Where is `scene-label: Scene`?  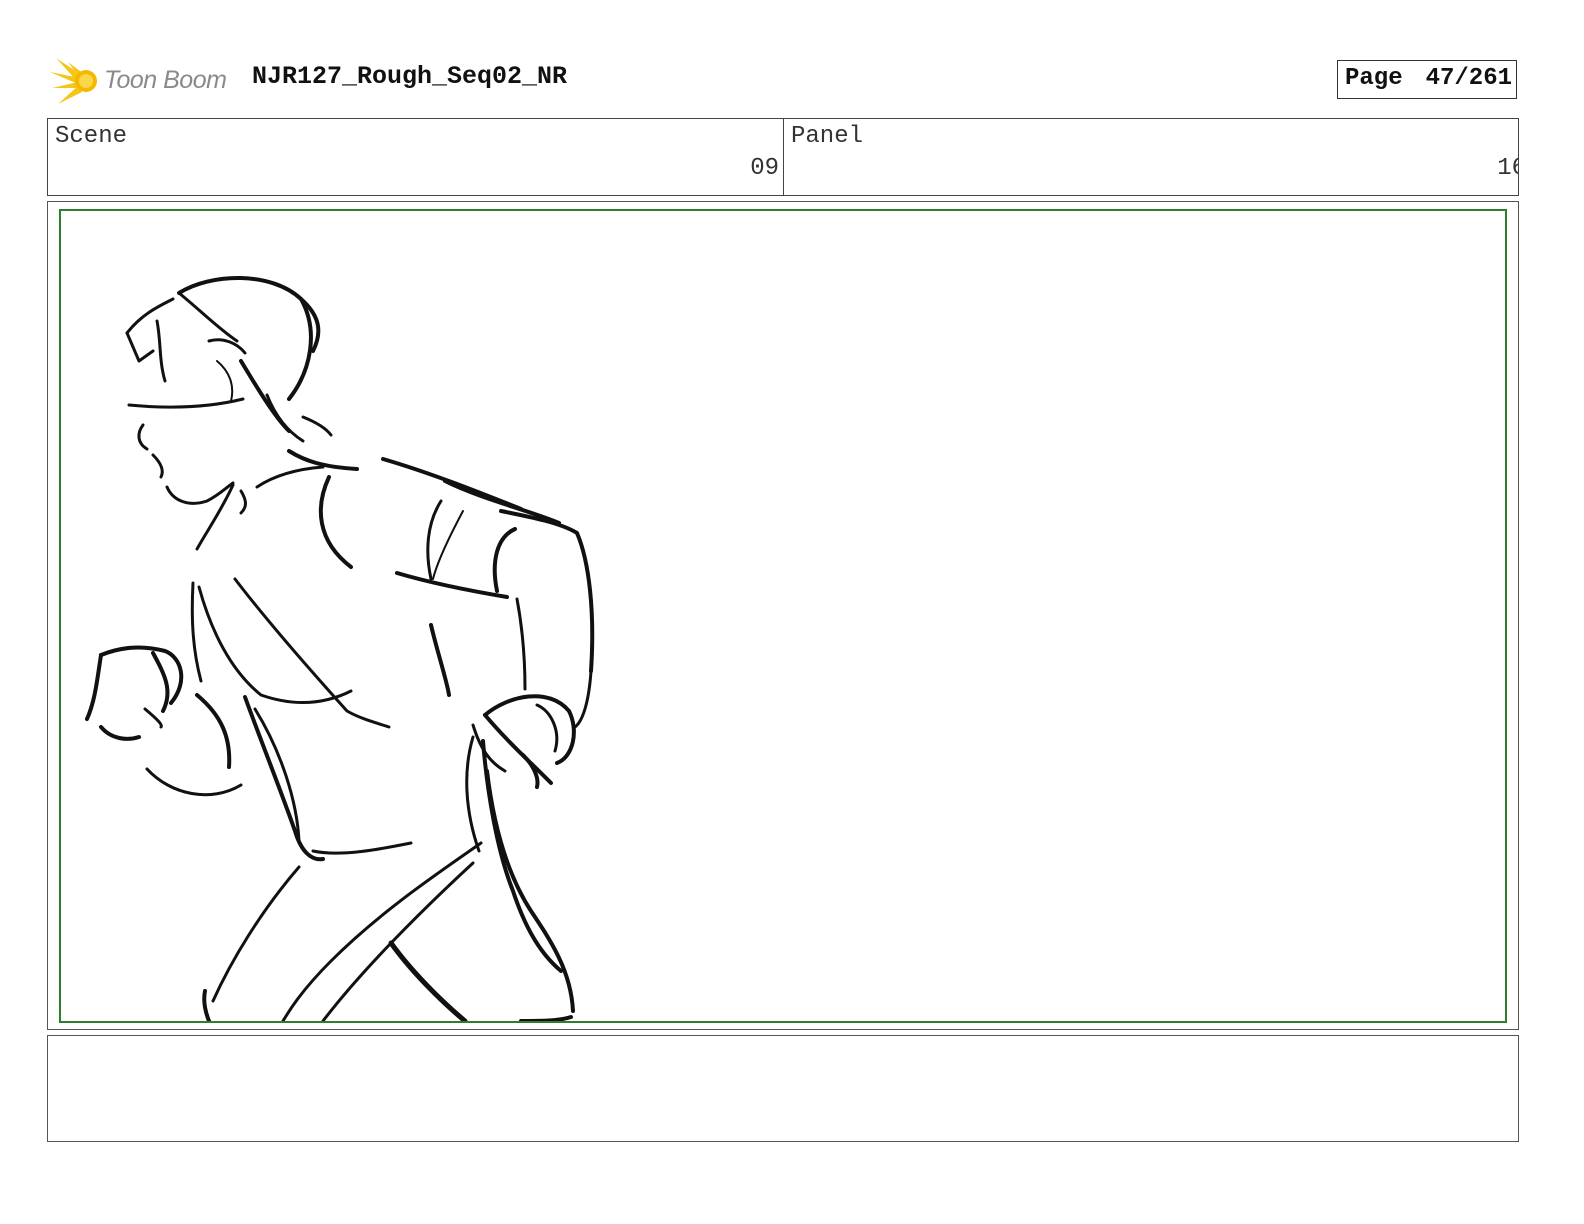
scene-label: Scene is located at coordinates (91, 136).